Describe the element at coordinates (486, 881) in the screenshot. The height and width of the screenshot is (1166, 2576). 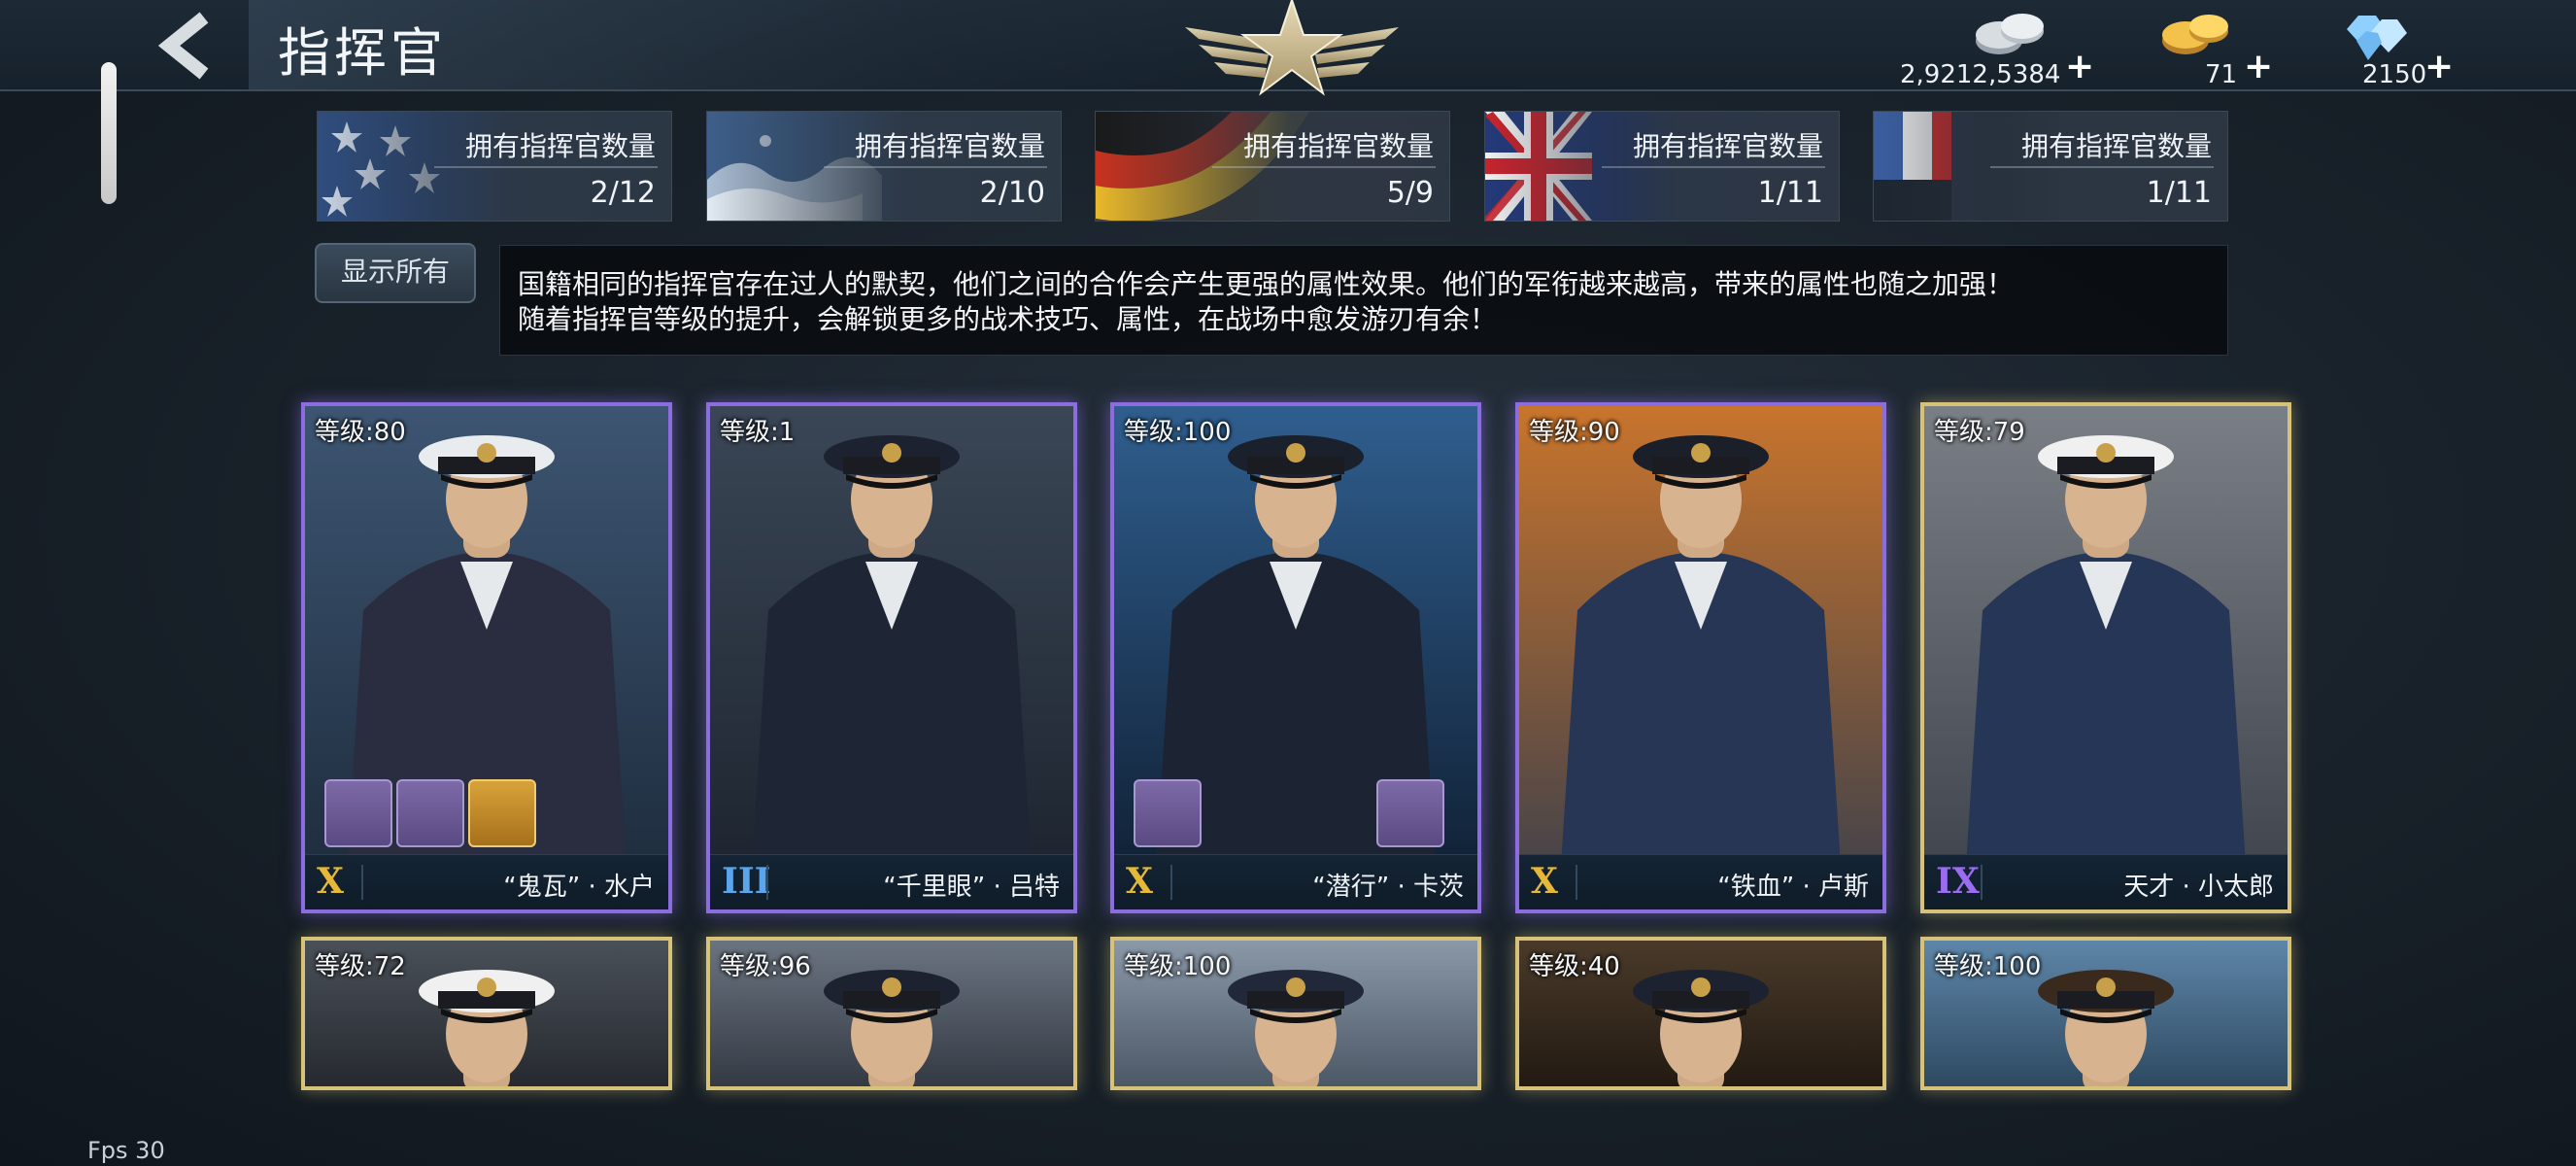
I see `commander-info-bar: X “鬼瓦” · 水户` at that location.